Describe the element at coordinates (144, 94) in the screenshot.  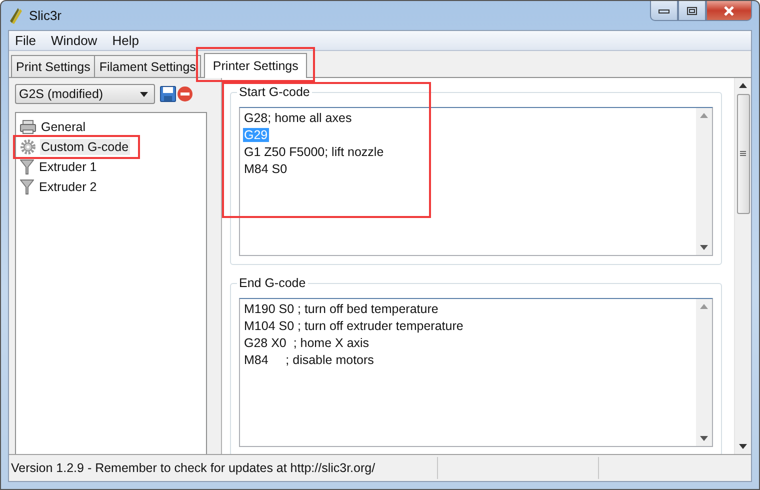
I see `caret-icon` at that location.